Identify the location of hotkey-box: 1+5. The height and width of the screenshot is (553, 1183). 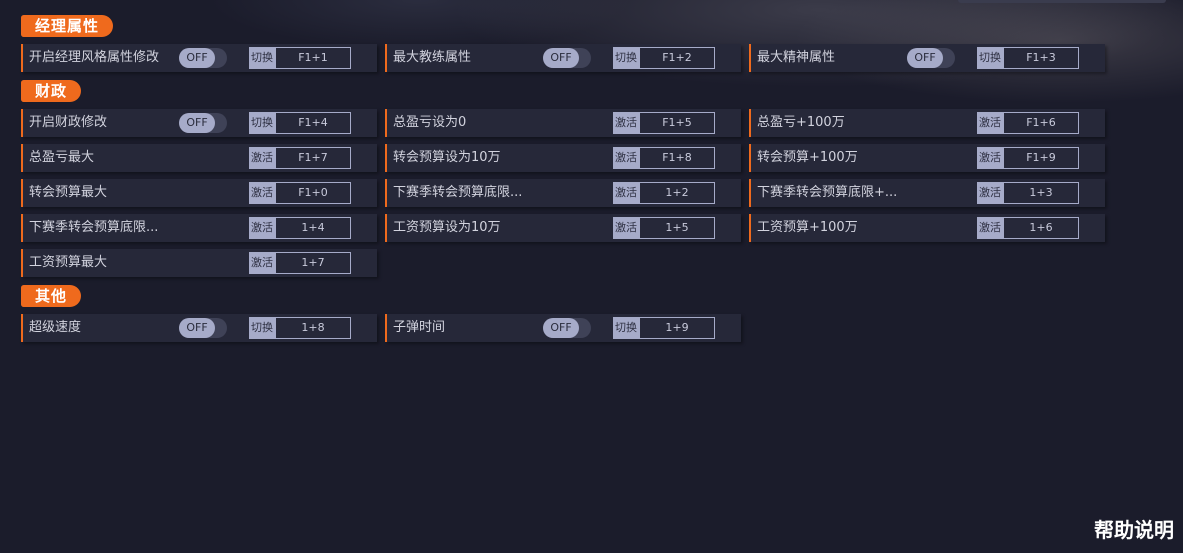
(677, 228).